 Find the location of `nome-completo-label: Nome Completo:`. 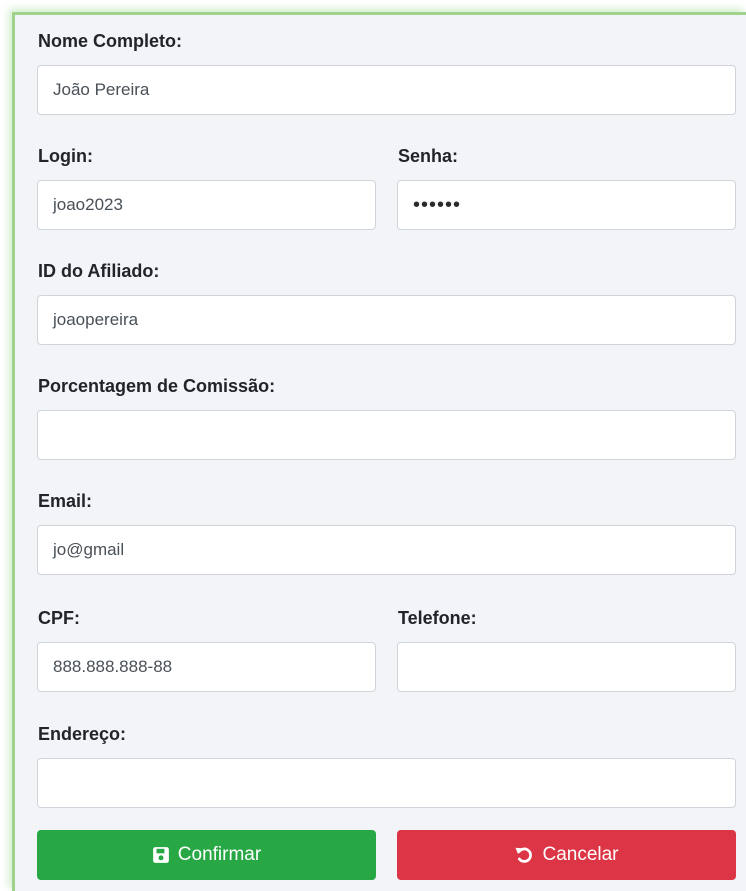

nome-completo-label: Nome Completo: is located at coordinates (110, 41).